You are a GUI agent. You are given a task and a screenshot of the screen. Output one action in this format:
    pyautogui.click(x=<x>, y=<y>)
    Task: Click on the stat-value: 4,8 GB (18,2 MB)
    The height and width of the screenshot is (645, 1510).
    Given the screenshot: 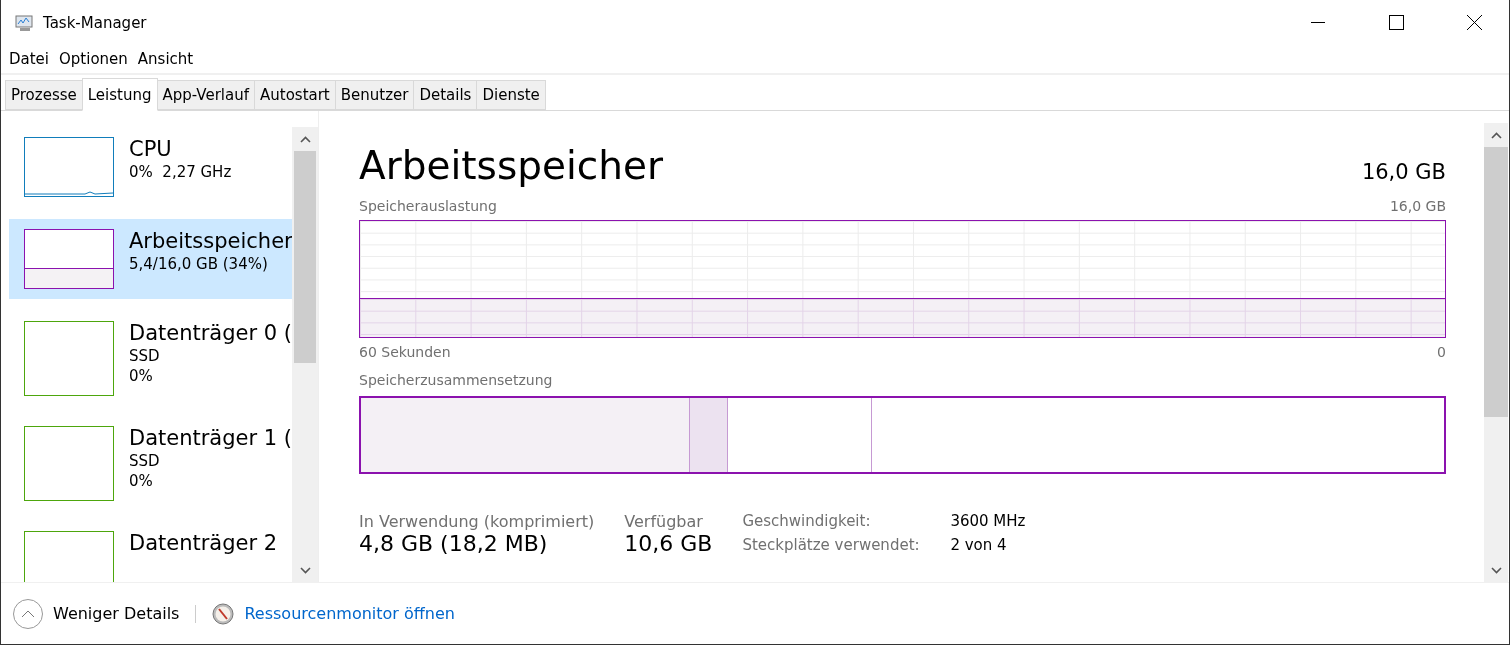 What is the action you would take?
    pyautogui.click(x=454, y=543)
    